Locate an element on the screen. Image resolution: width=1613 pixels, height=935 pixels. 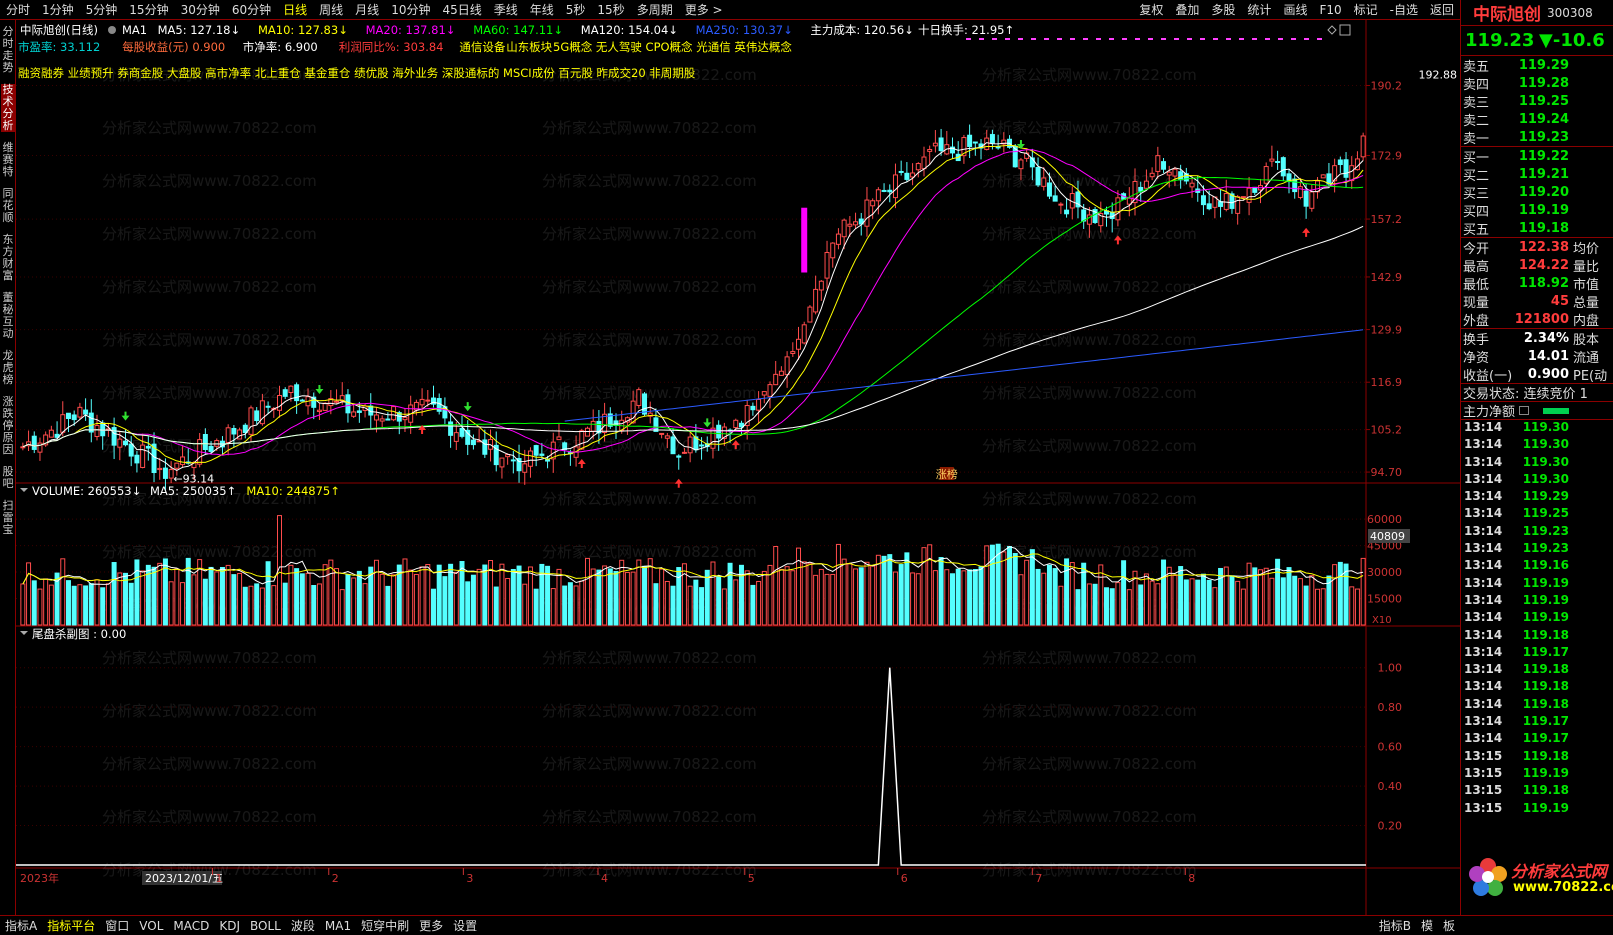
book-row: 卖四 119.28 is located at coordinates (1538, 83).